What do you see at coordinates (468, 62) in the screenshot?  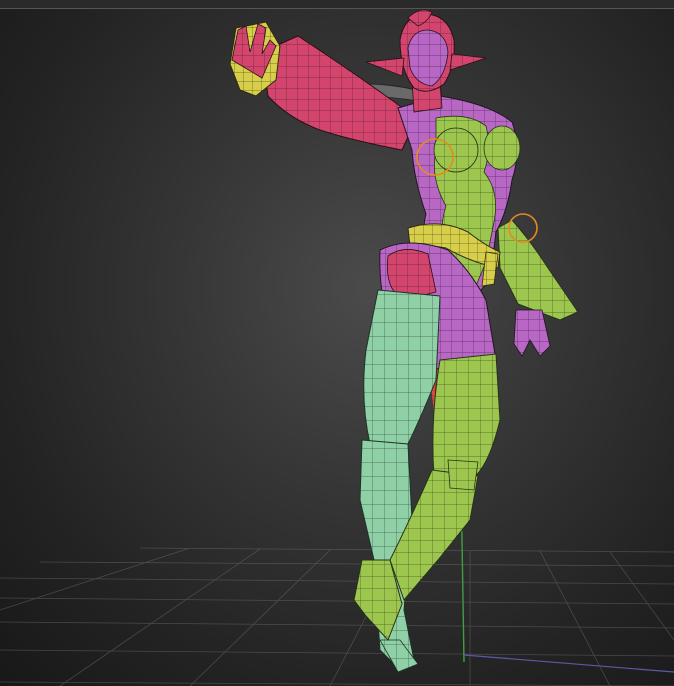 I see `ear-right` at bounding box center [468, 62].